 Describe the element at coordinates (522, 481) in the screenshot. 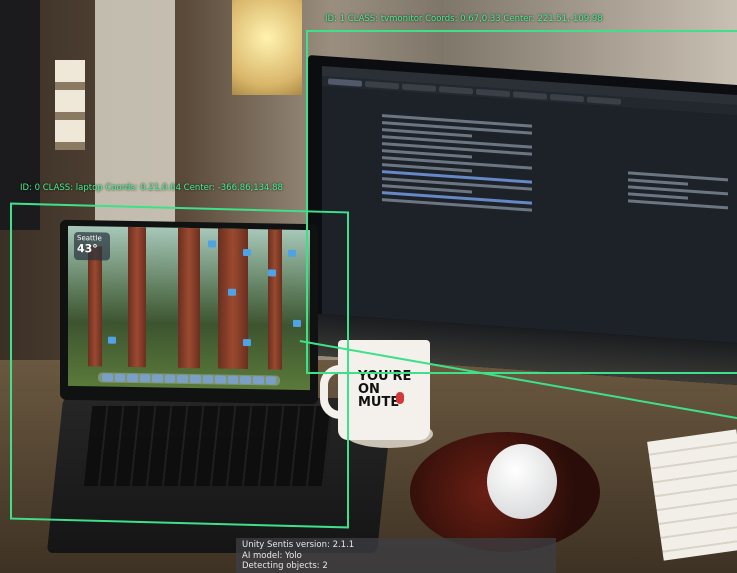

I see `magic-mouse` at that location.